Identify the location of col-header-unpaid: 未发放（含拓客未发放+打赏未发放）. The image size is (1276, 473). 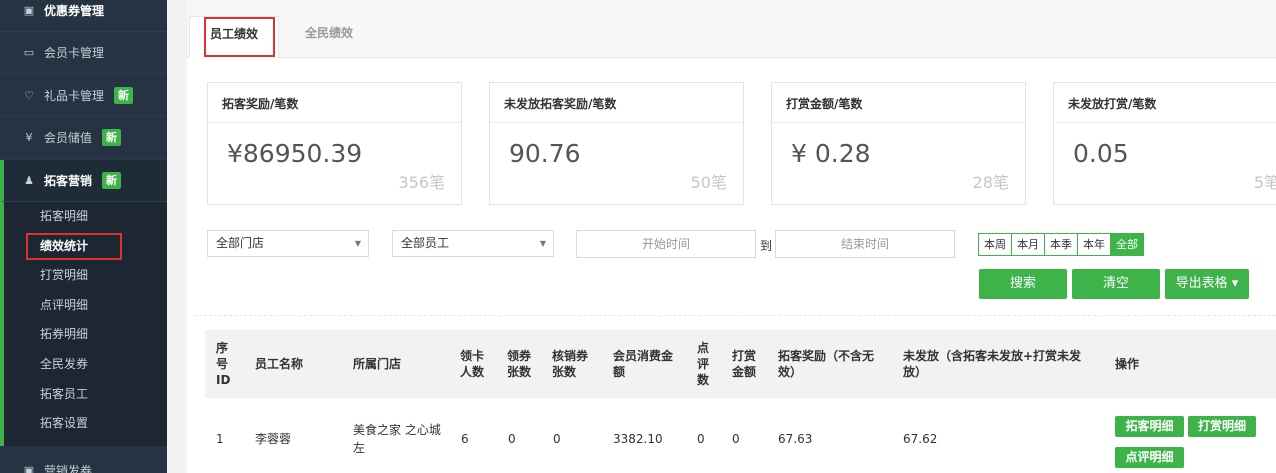
(992, 364).